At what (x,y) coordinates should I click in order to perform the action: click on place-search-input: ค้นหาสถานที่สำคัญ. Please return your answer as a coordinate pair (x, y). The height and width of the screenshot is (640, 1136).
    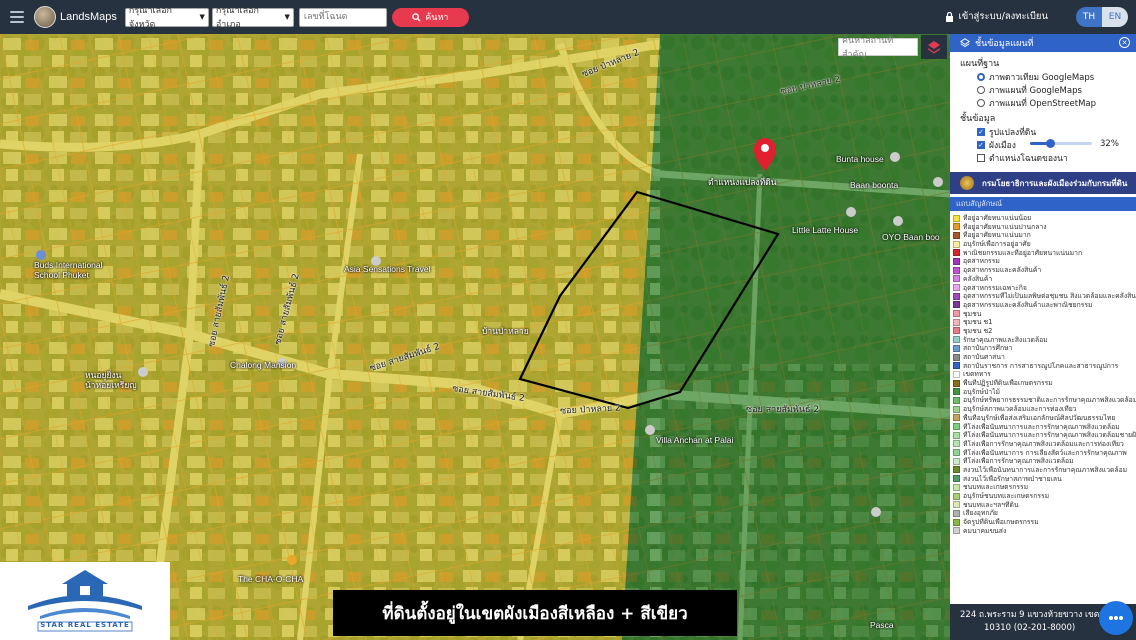
    Looking at the image, I should click on (878, 48).